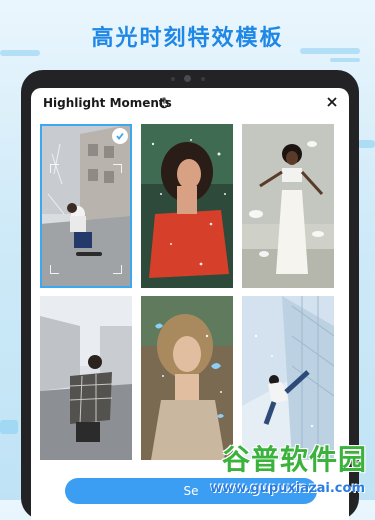 This screenshot has height=520, width=375. I want to click on close-icon, so click(332, 102).